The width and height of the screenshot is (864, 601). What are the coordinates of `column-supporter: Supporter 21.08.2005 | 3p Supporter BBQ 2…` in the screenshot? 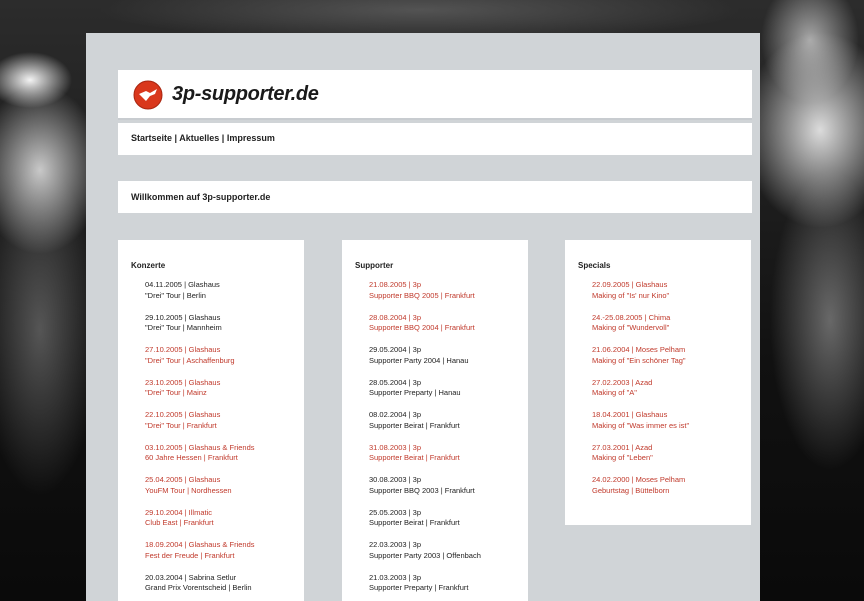 It's located at (435, 420).